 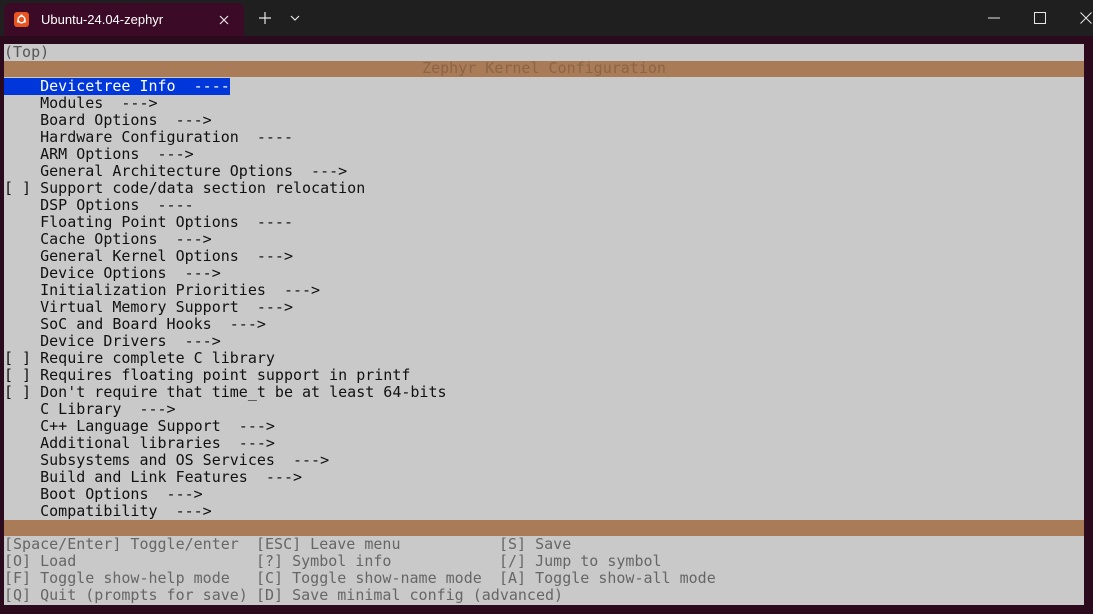 What do you see at coordinates (90, 154) in the screenshot?
I see `menu-item-label: ARM Options` at bounding box center [90, 154].